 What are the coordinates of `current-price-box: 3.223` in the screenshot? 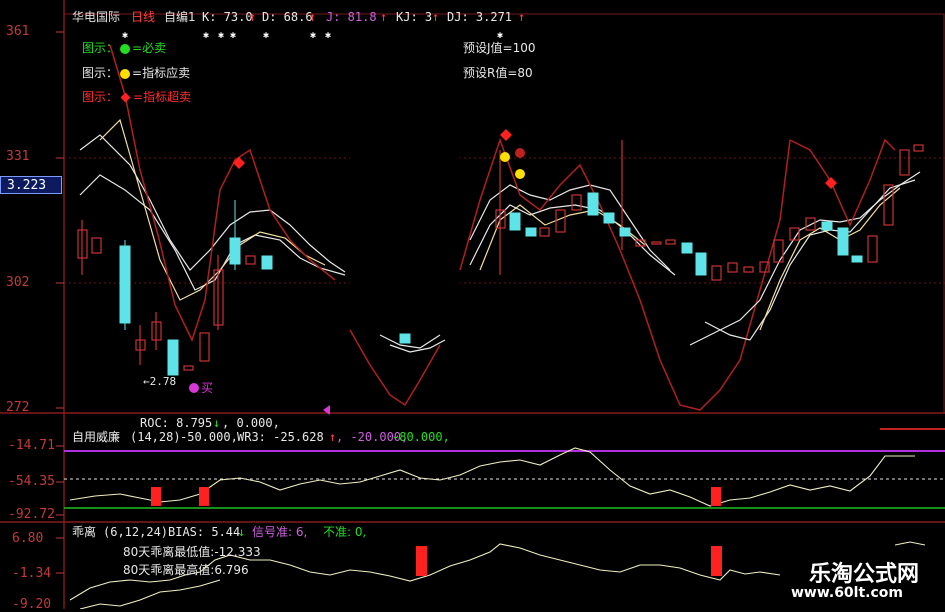 It's located at (31, 185).